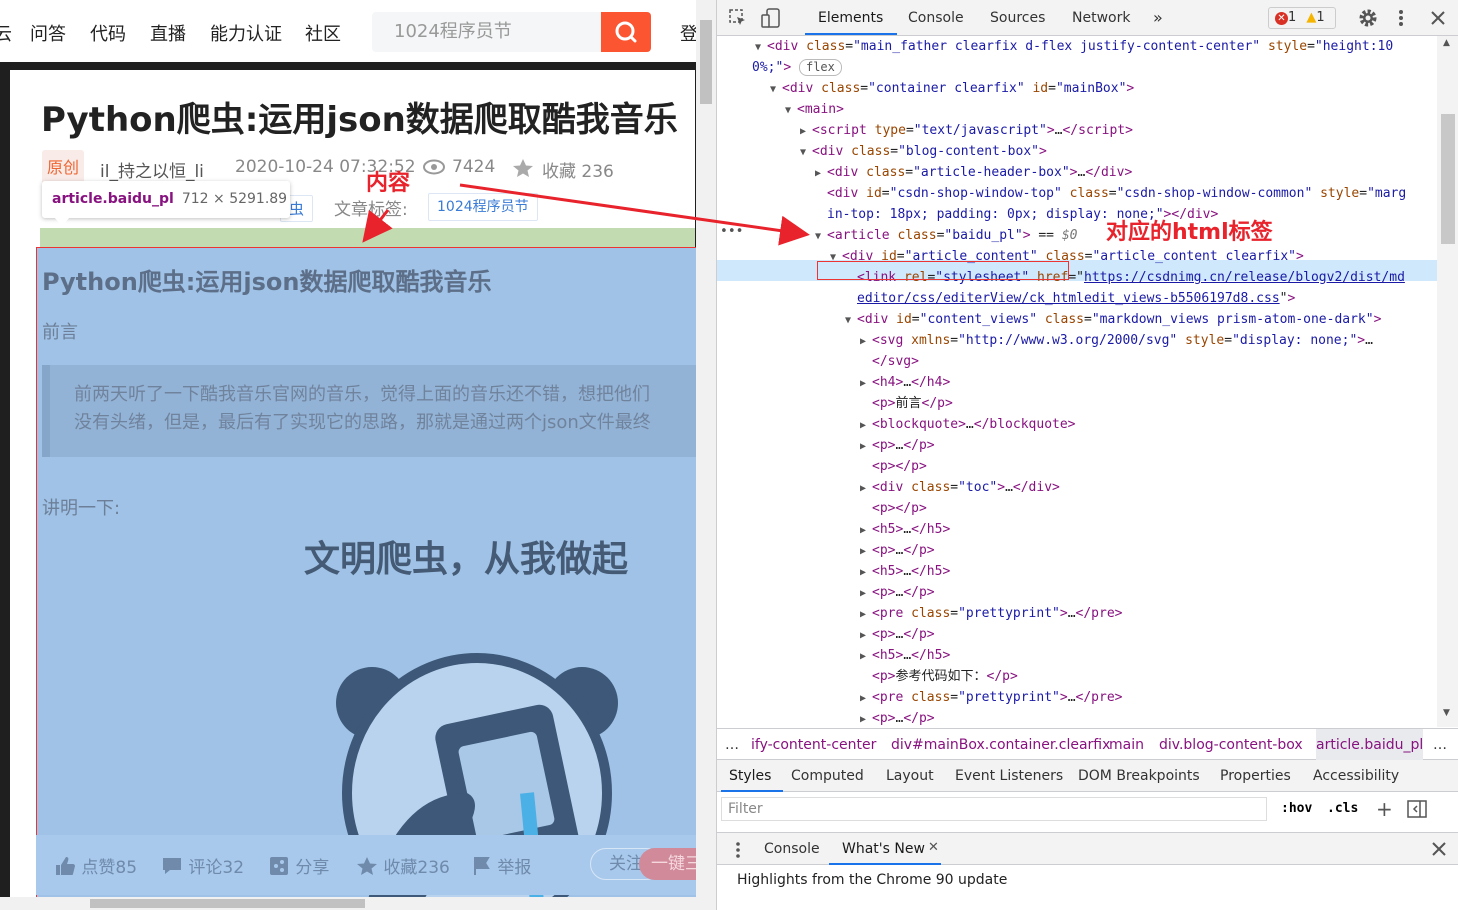 This screenshot has height=910, width=1458. Describe the element at coordinates (1139, 776) in the screenshot. I see `subtab-dom-breakpoints: DOM Breakpoints` at that location.